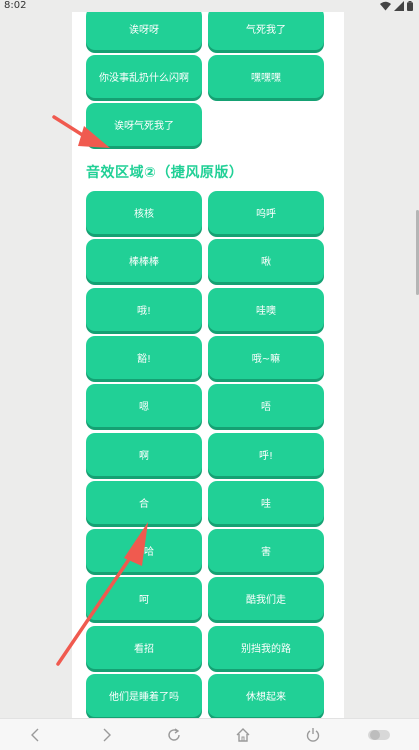  Describe the element at coordinates (313, 735) in the screenshot. I see `power-icon` at that location.